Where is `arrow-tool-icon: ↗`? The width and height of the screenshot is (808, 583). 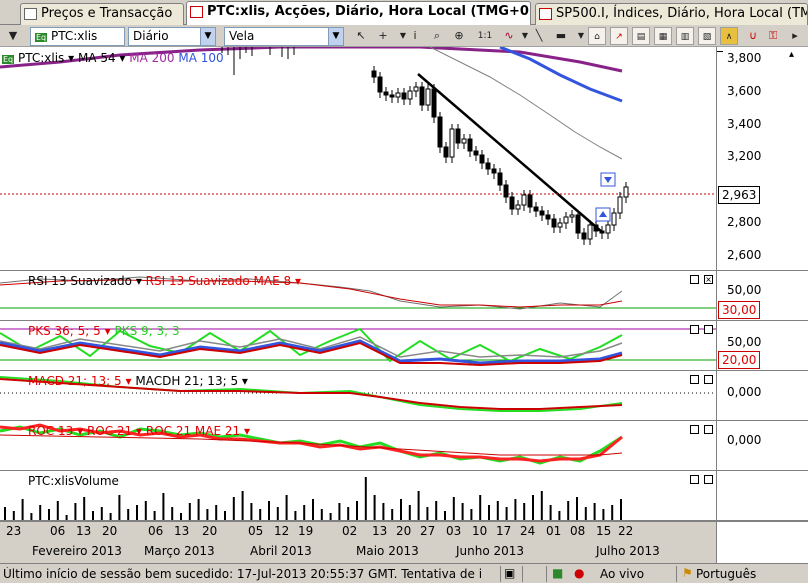 arrow-tool-icon: ↗ is located at coordinates (619, 36).